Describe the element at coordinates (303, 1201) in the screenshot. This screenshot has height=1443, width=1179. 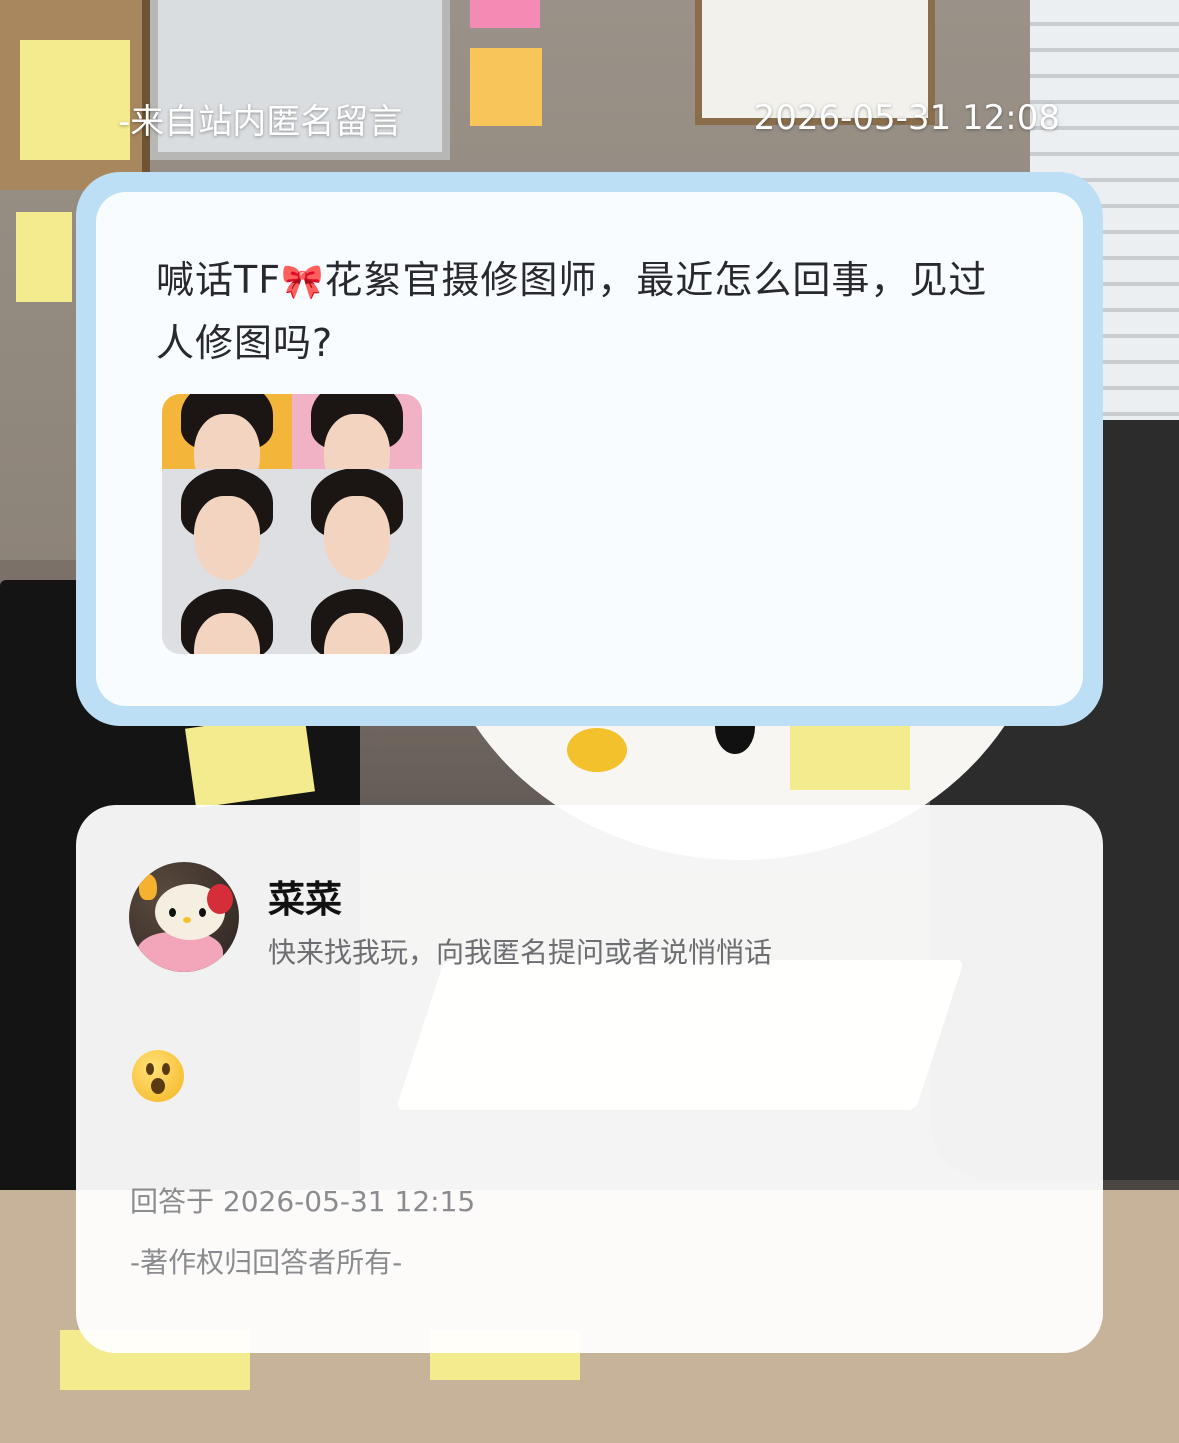
I see `answered-timestamp: 回答于 2026-05-31 12:15` at that location.